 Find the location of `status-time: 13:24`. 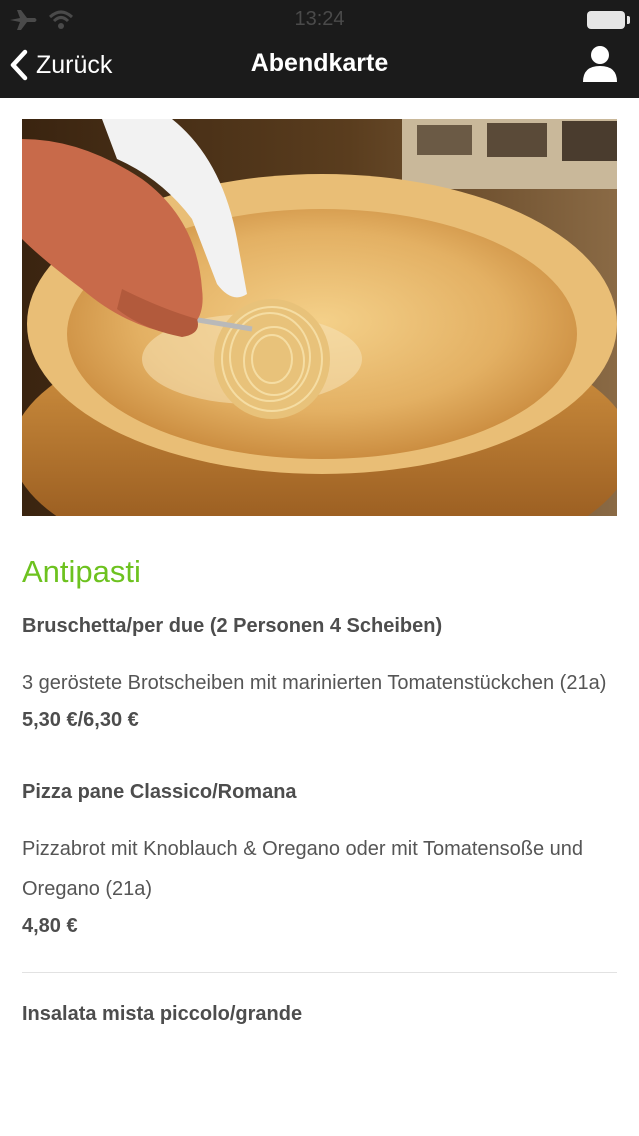

status-time: 13:24 is located at coordinates (319, 19).